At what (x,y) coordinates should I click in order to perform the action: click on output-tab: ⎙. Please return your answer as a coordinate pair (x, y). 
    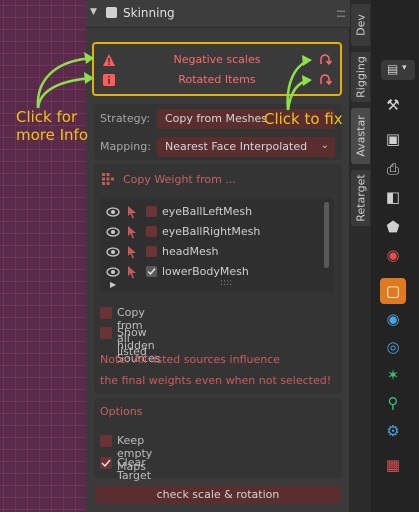
    Looking at the image, I should click on (393, 169).